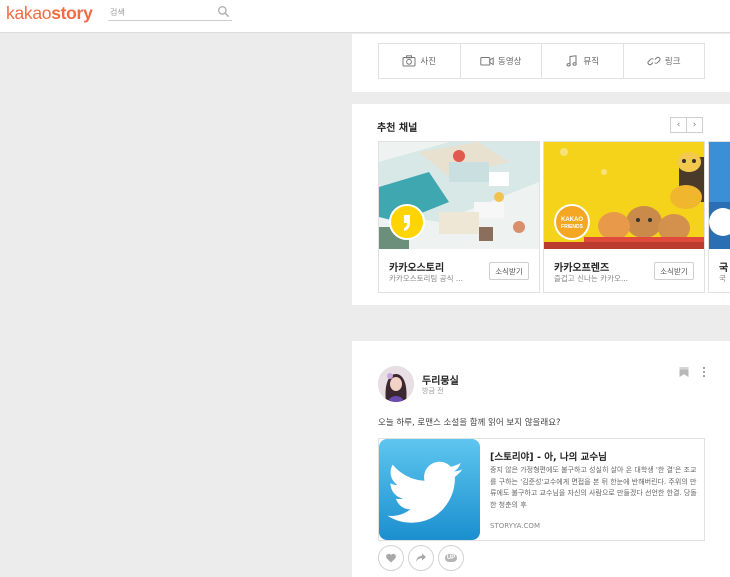 The height and width of the screenshot is (577, 730). I want to click on post-composer: 사진 동영상 뮤직 링크, so click(541, 63).